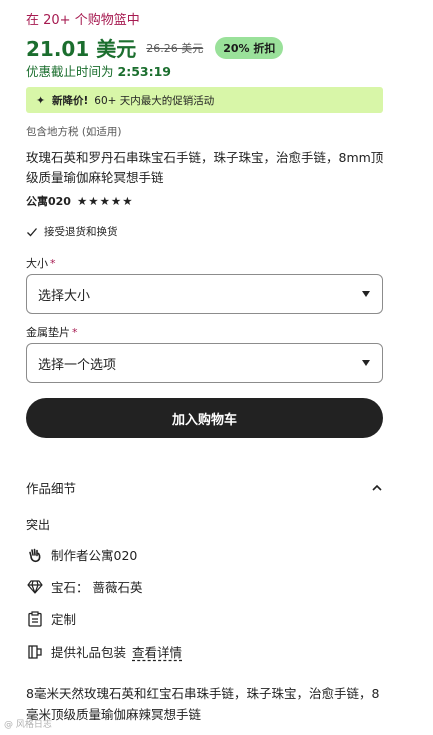 This screenshot has height=735, width=433. What do you see at coordinates (89, 652) in the screenshot?
I see `gift-wrap-text: 提供礼品包装` at bounding box center [89, 652].